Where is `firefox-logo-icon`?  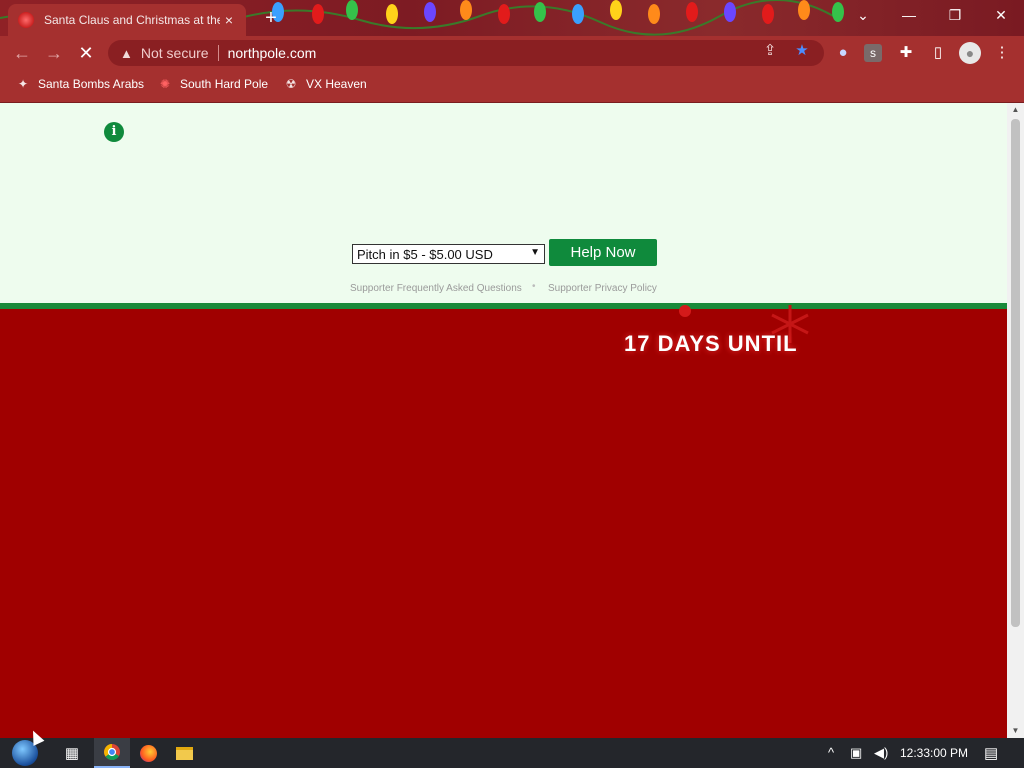 firefox-logo-icon is located at coordinates (148, 753).